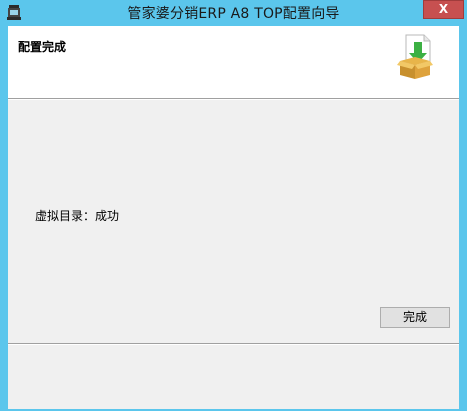 The height and width of the screenshot is (411, 467). I want to click on header-divider, so click(233, 99).